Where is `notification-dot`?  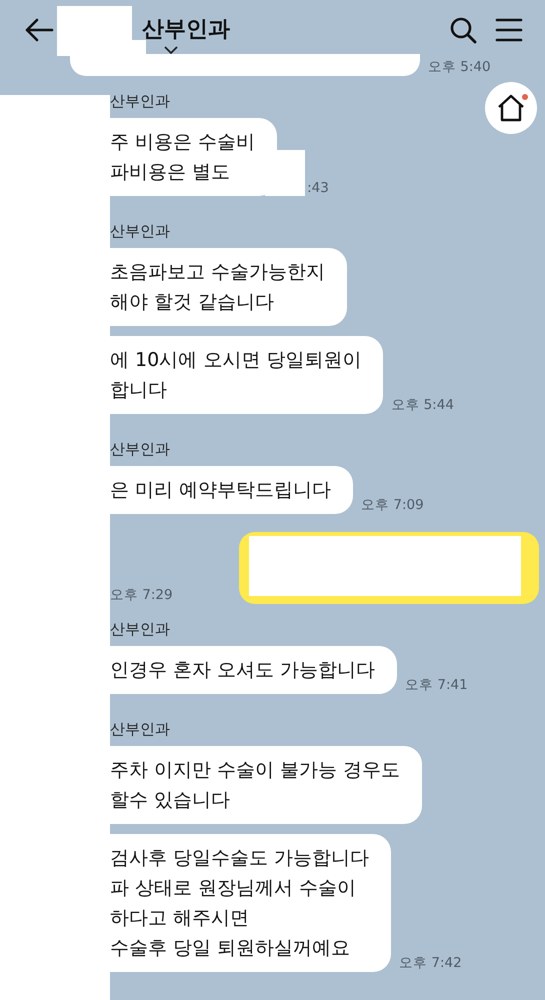 notification-dot is located at coordinates (525, 97).